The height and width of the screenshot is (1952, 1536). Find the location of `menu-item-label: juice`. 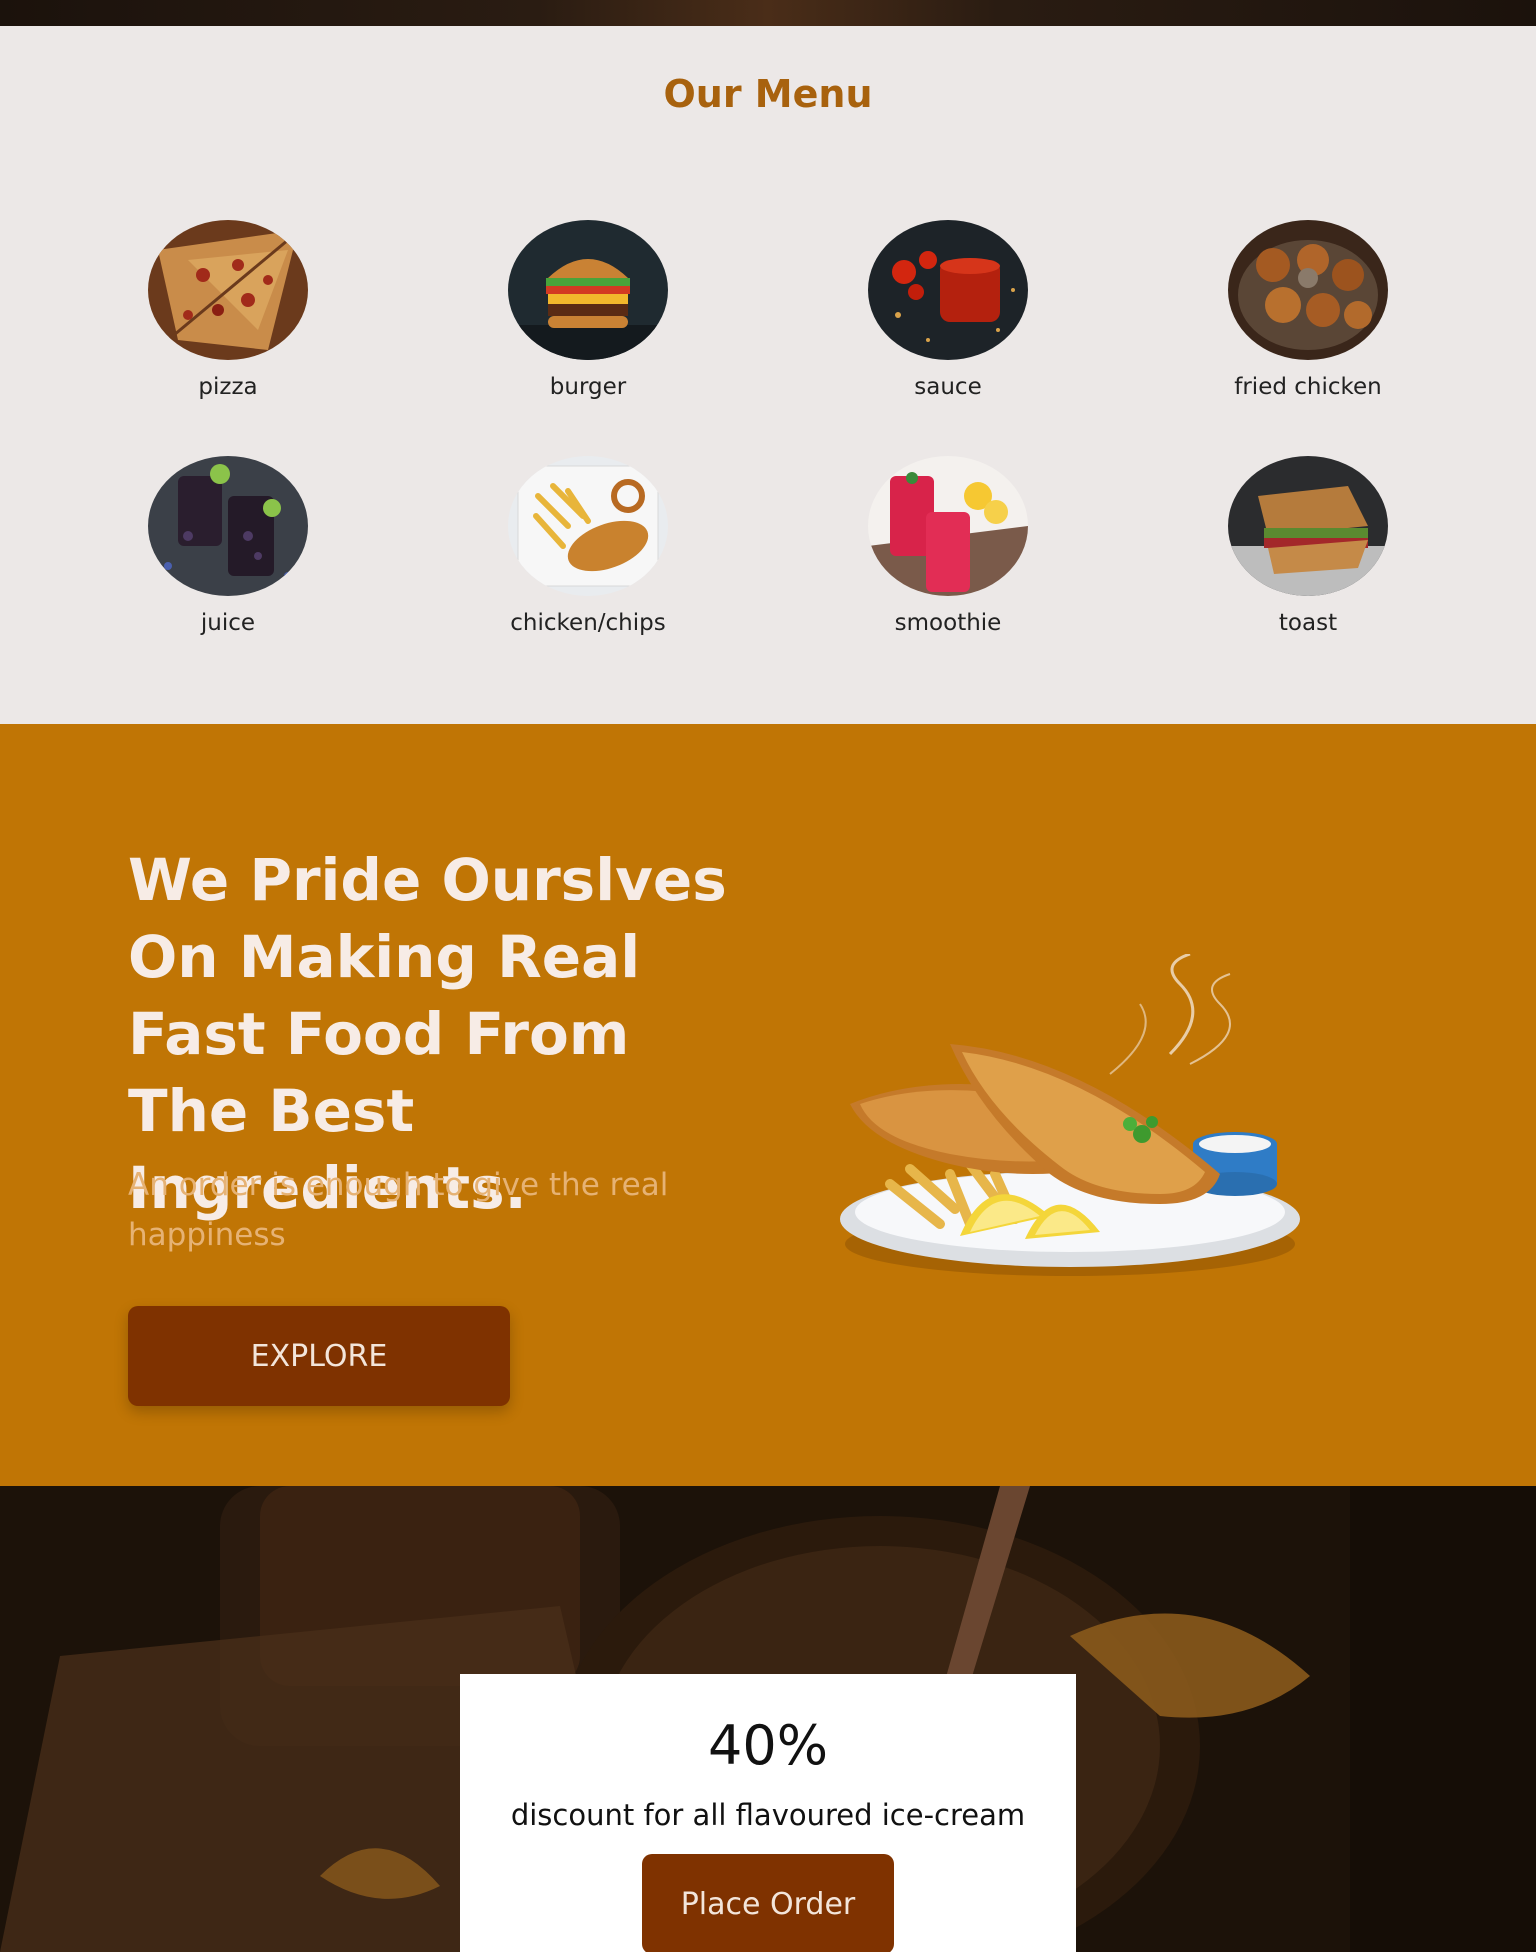

menu-item-label: juice is located at coordinates (228, 623).